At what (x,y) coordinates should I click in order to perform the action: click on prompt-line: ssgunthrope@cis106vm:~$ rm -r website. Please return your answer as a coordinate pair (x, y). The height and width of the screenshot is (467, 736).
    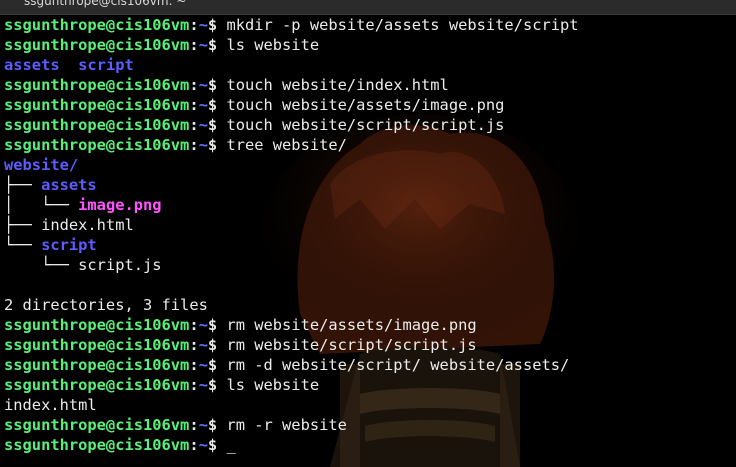
    Looking at the image, I should click on (368, 425).